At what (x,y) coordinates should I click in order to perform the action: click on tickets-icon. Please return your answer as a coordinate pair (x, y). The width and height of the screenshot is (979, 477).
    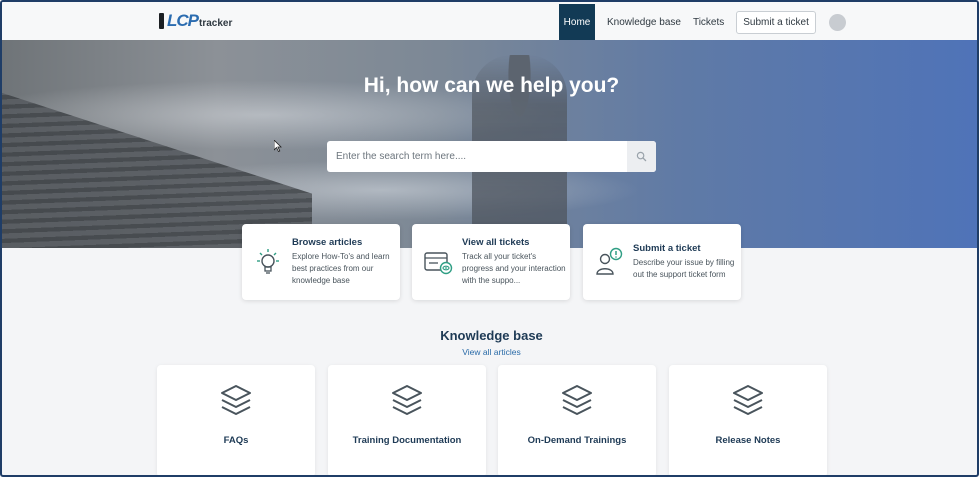
    Looking at the image, I should click on (438, 263).